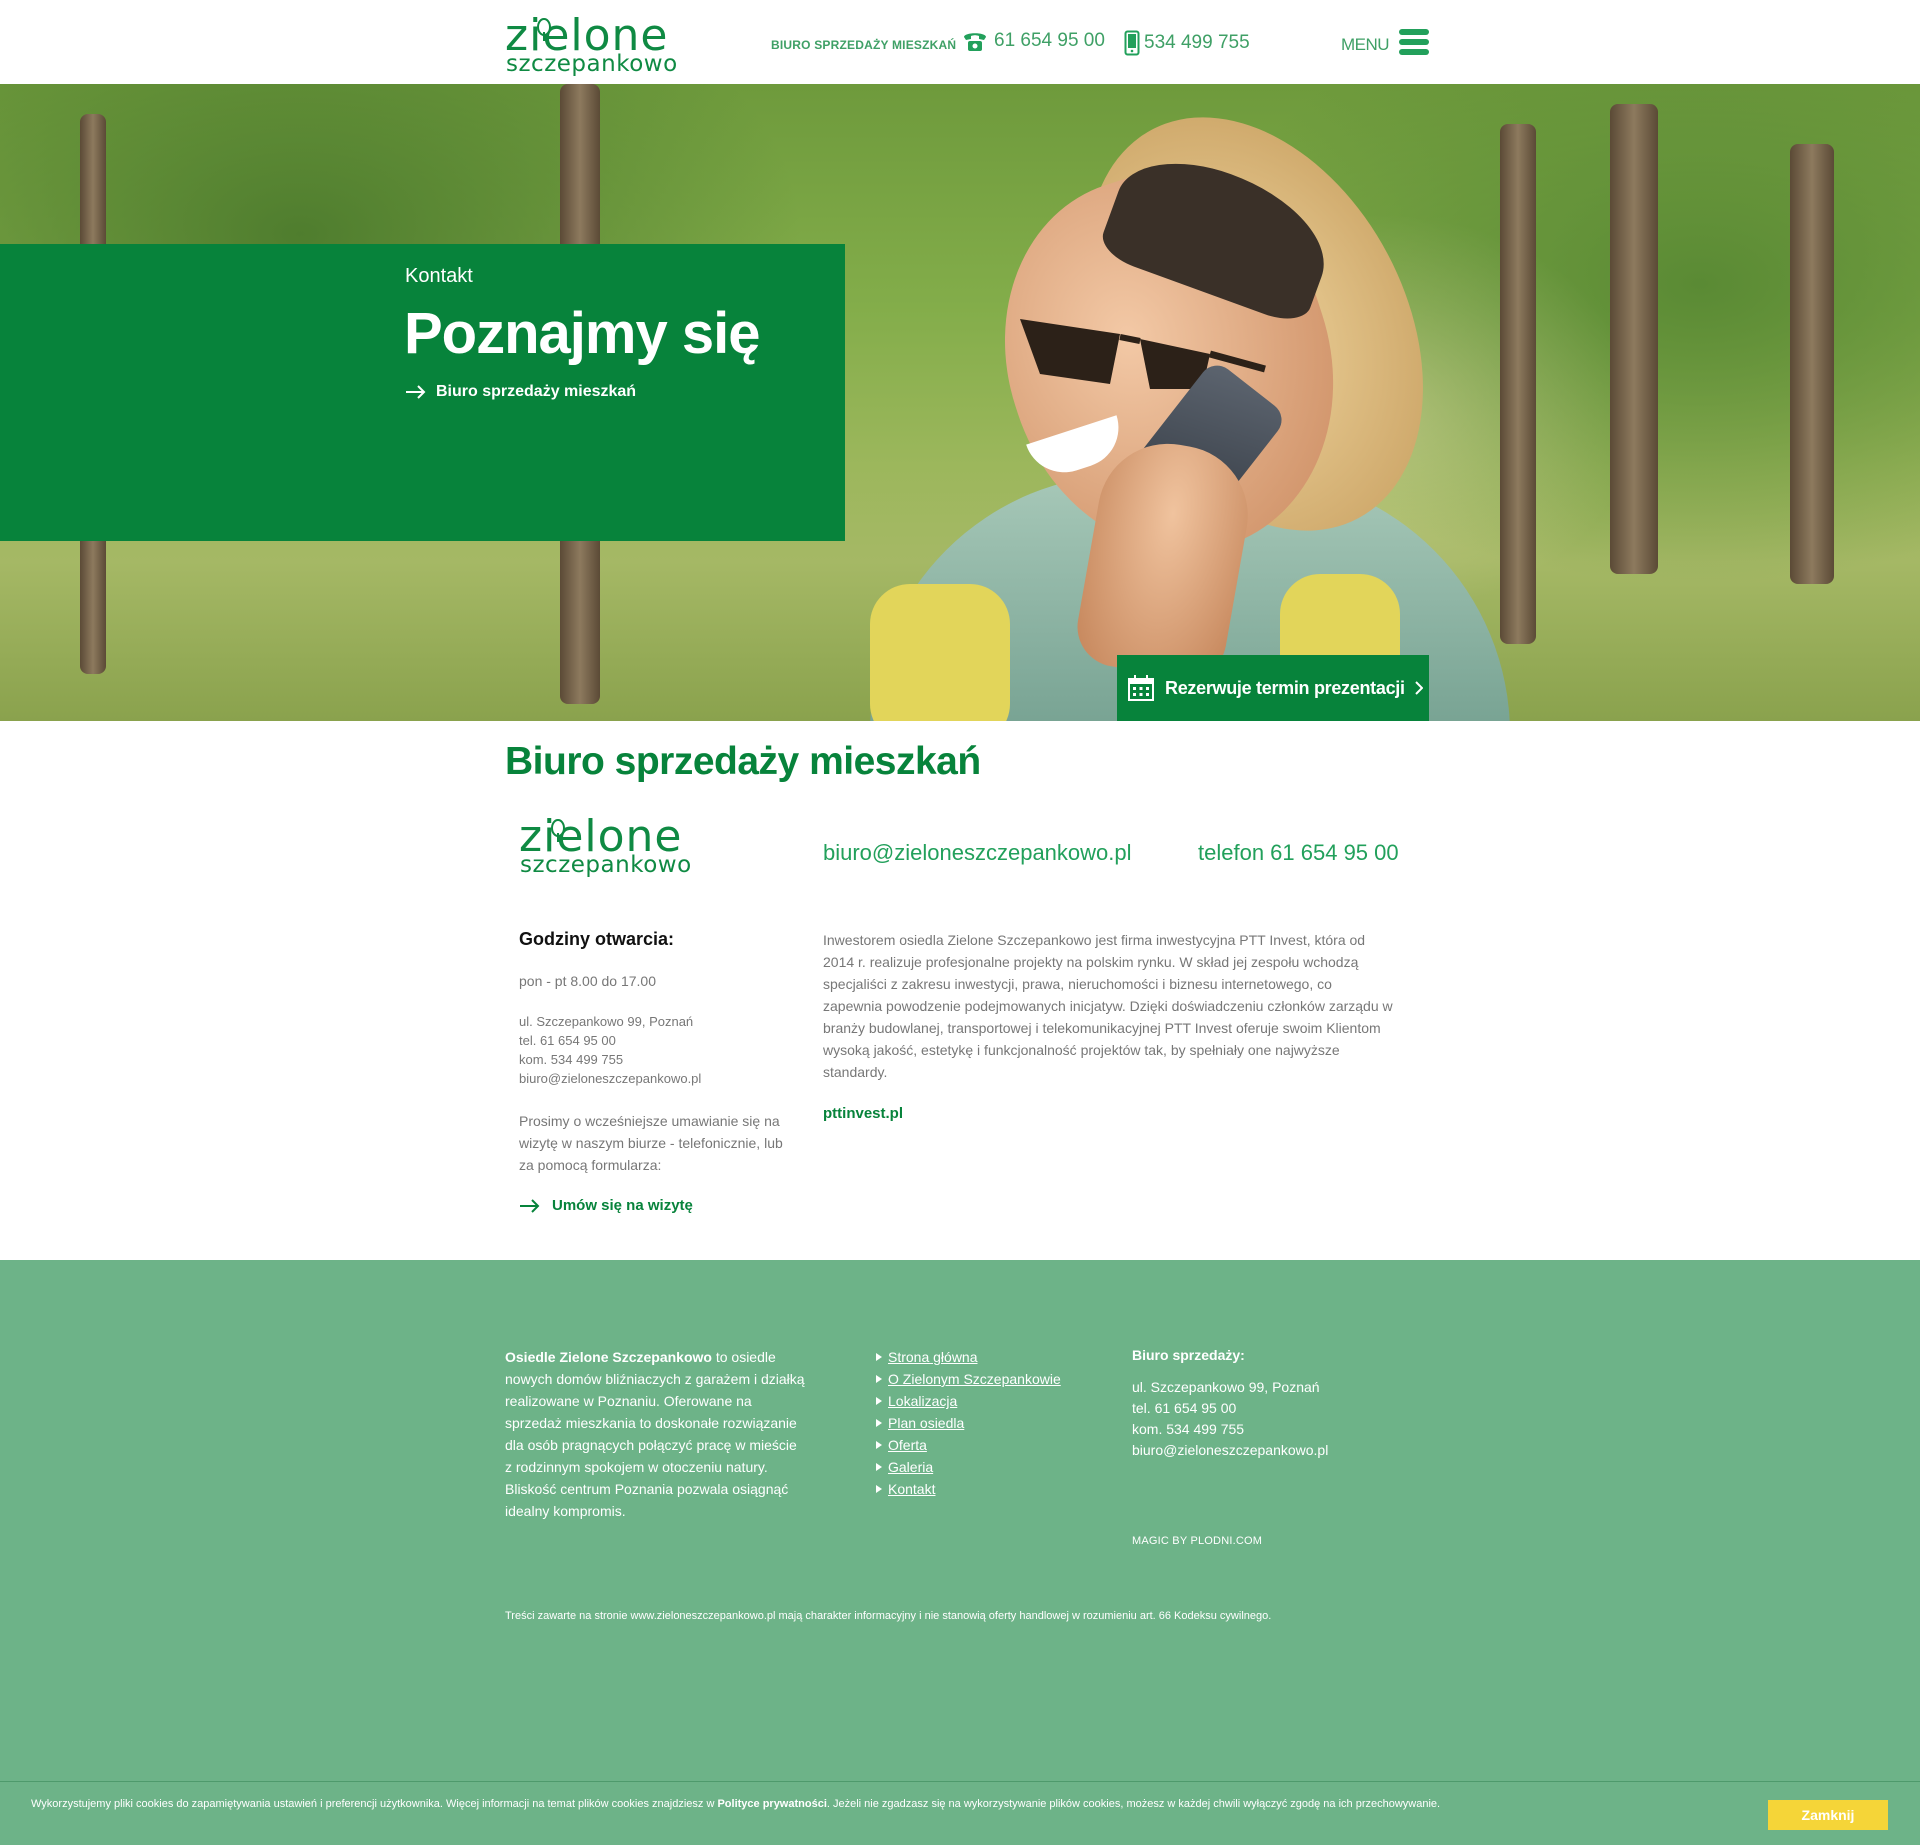 Image resolution: width=1920 pixels, height=1845 pixels. Describe the element at coordinates (610, 1078) in the screenshot. I see `address-email: biuro@zieloneszczepankowo.pl` at that location.